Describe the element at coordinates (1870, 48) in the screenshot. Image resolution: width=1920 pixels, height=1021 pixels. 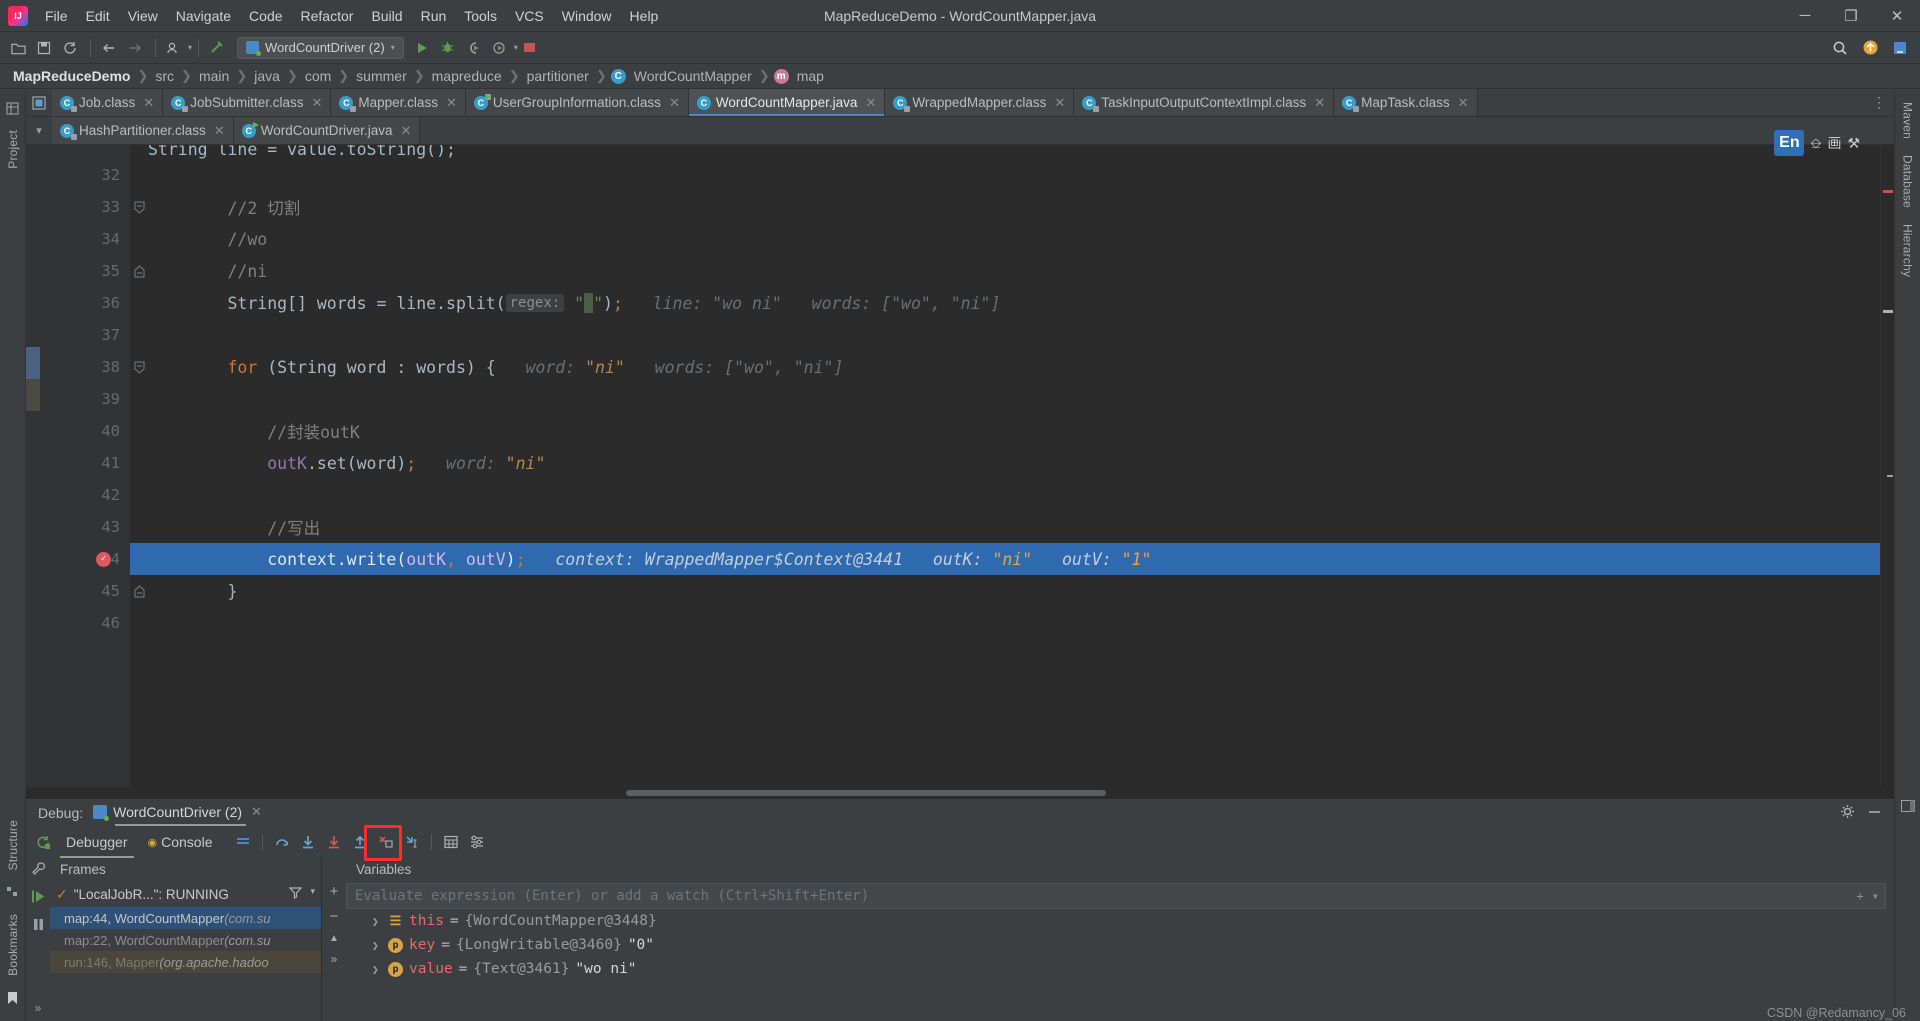
I see `update-icon` at that location.